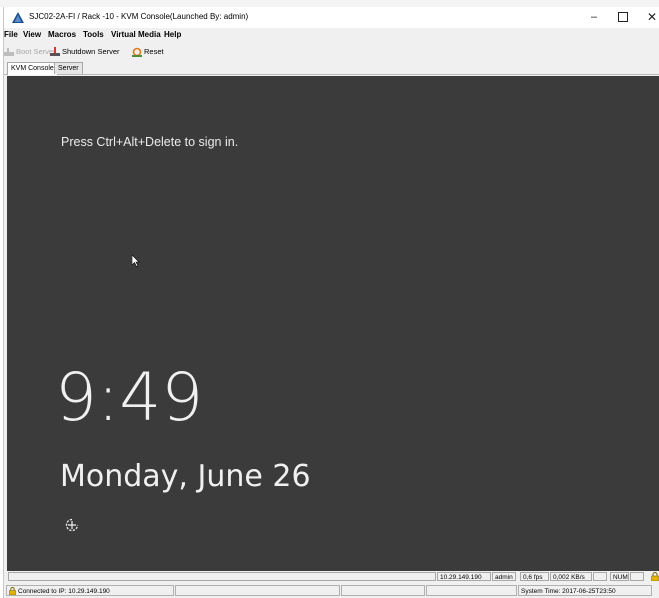 The image size is (659, 598). I want to click on cisco-triangle-icon, so click(18, 17).